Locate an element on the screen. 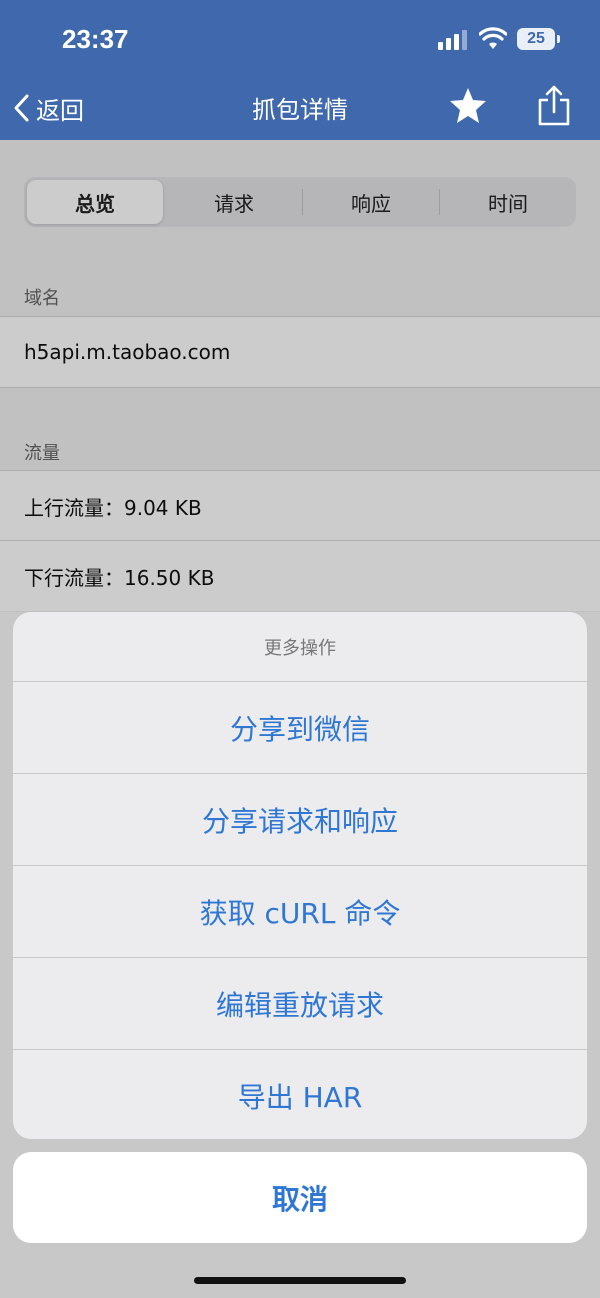 This screenshot has width=600, height=1298. navigation-bar: 23:37 25 返回 抓包详情 is located at coordinates (300, 70).